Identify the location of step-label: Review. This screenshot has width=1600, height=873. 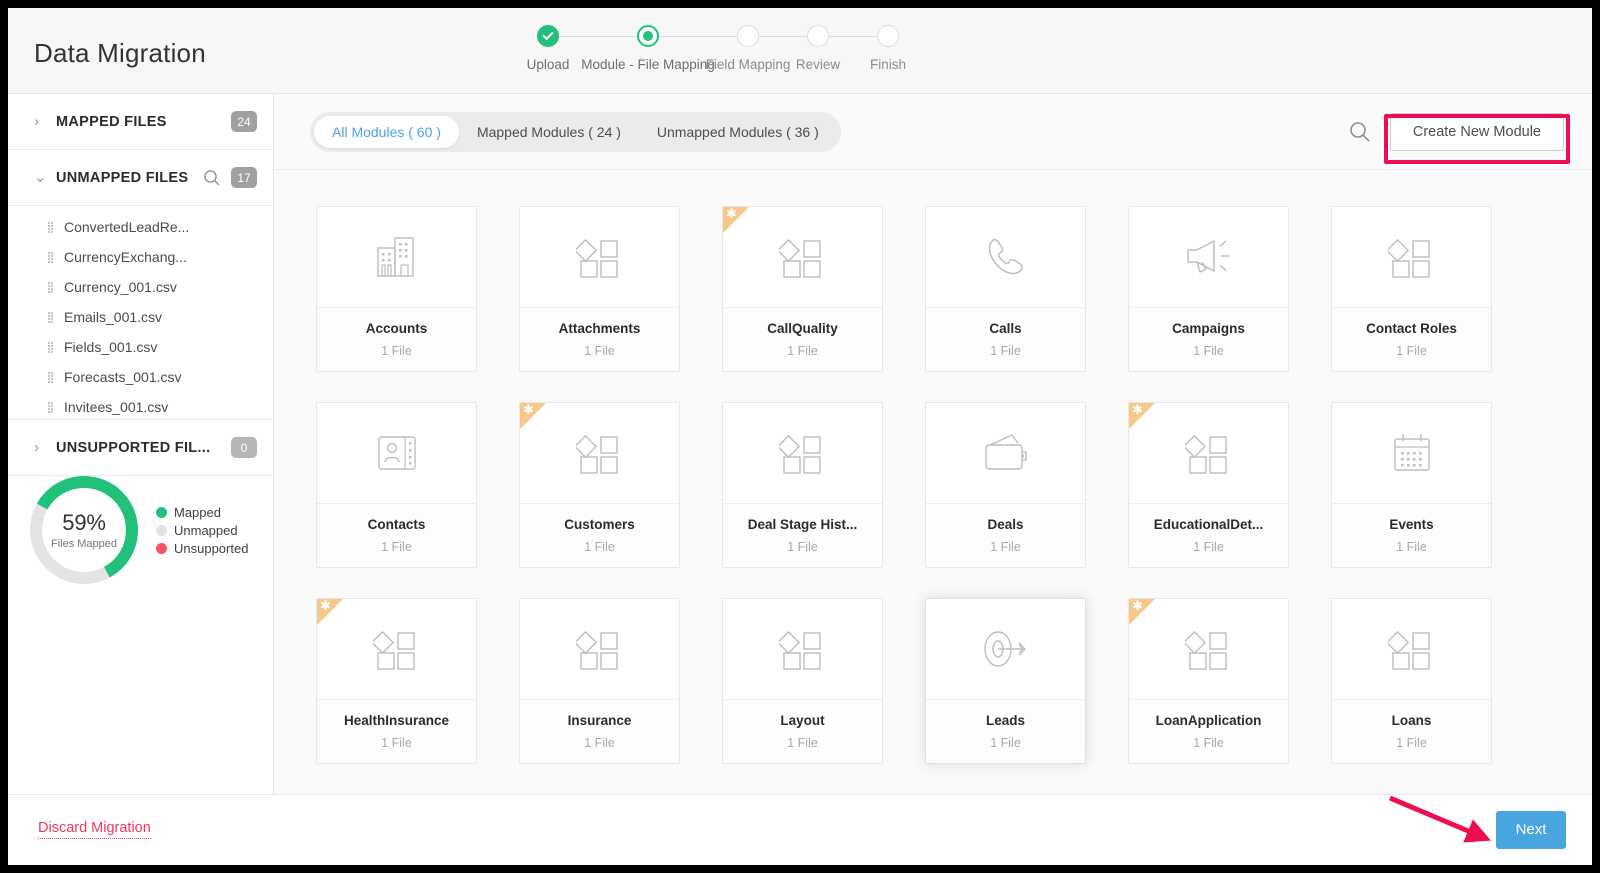
(818, 64).